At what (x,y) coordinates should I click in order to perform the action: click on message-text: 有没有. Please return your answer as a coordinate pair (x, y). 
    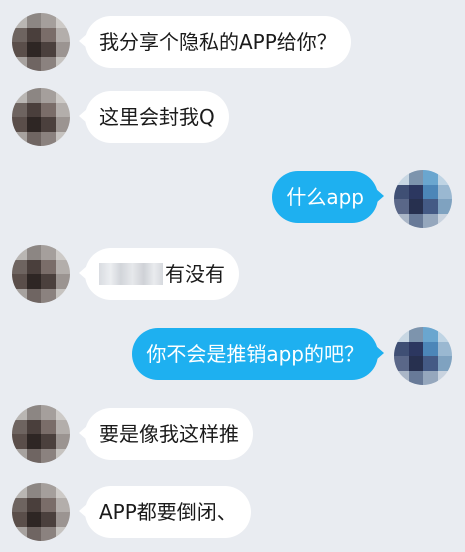
    Looking at the image, I should click on (195, 274).